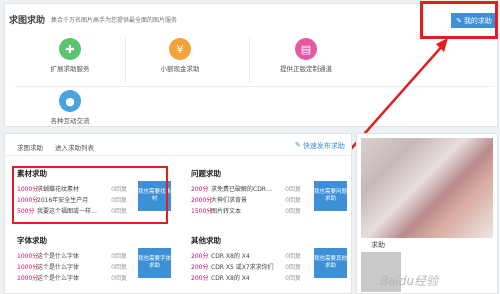  What do you see at coordinates (323, 146) in the screenshot?
I see `quick-post-label: 快速发布求助` at bounding box center [323, 146].